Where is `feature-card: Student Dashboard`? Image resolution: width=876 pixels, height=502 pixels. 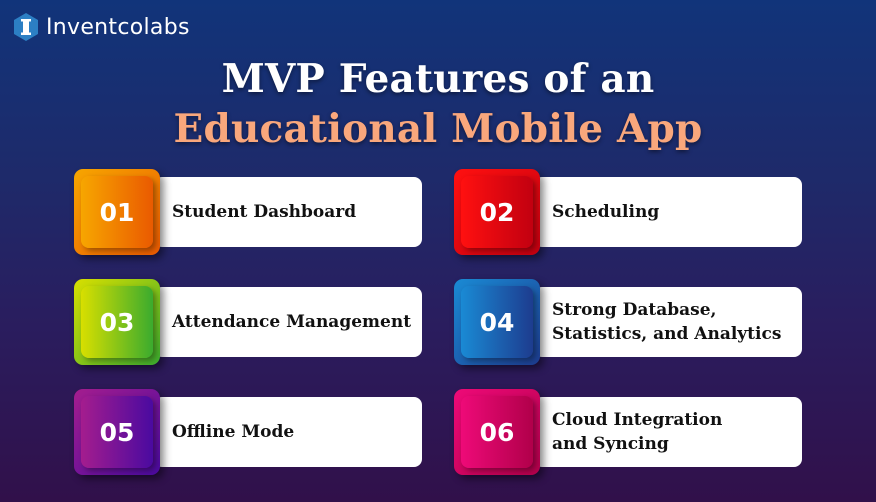
feature-card: Student Dashboard is located at coordinates (288, 212).